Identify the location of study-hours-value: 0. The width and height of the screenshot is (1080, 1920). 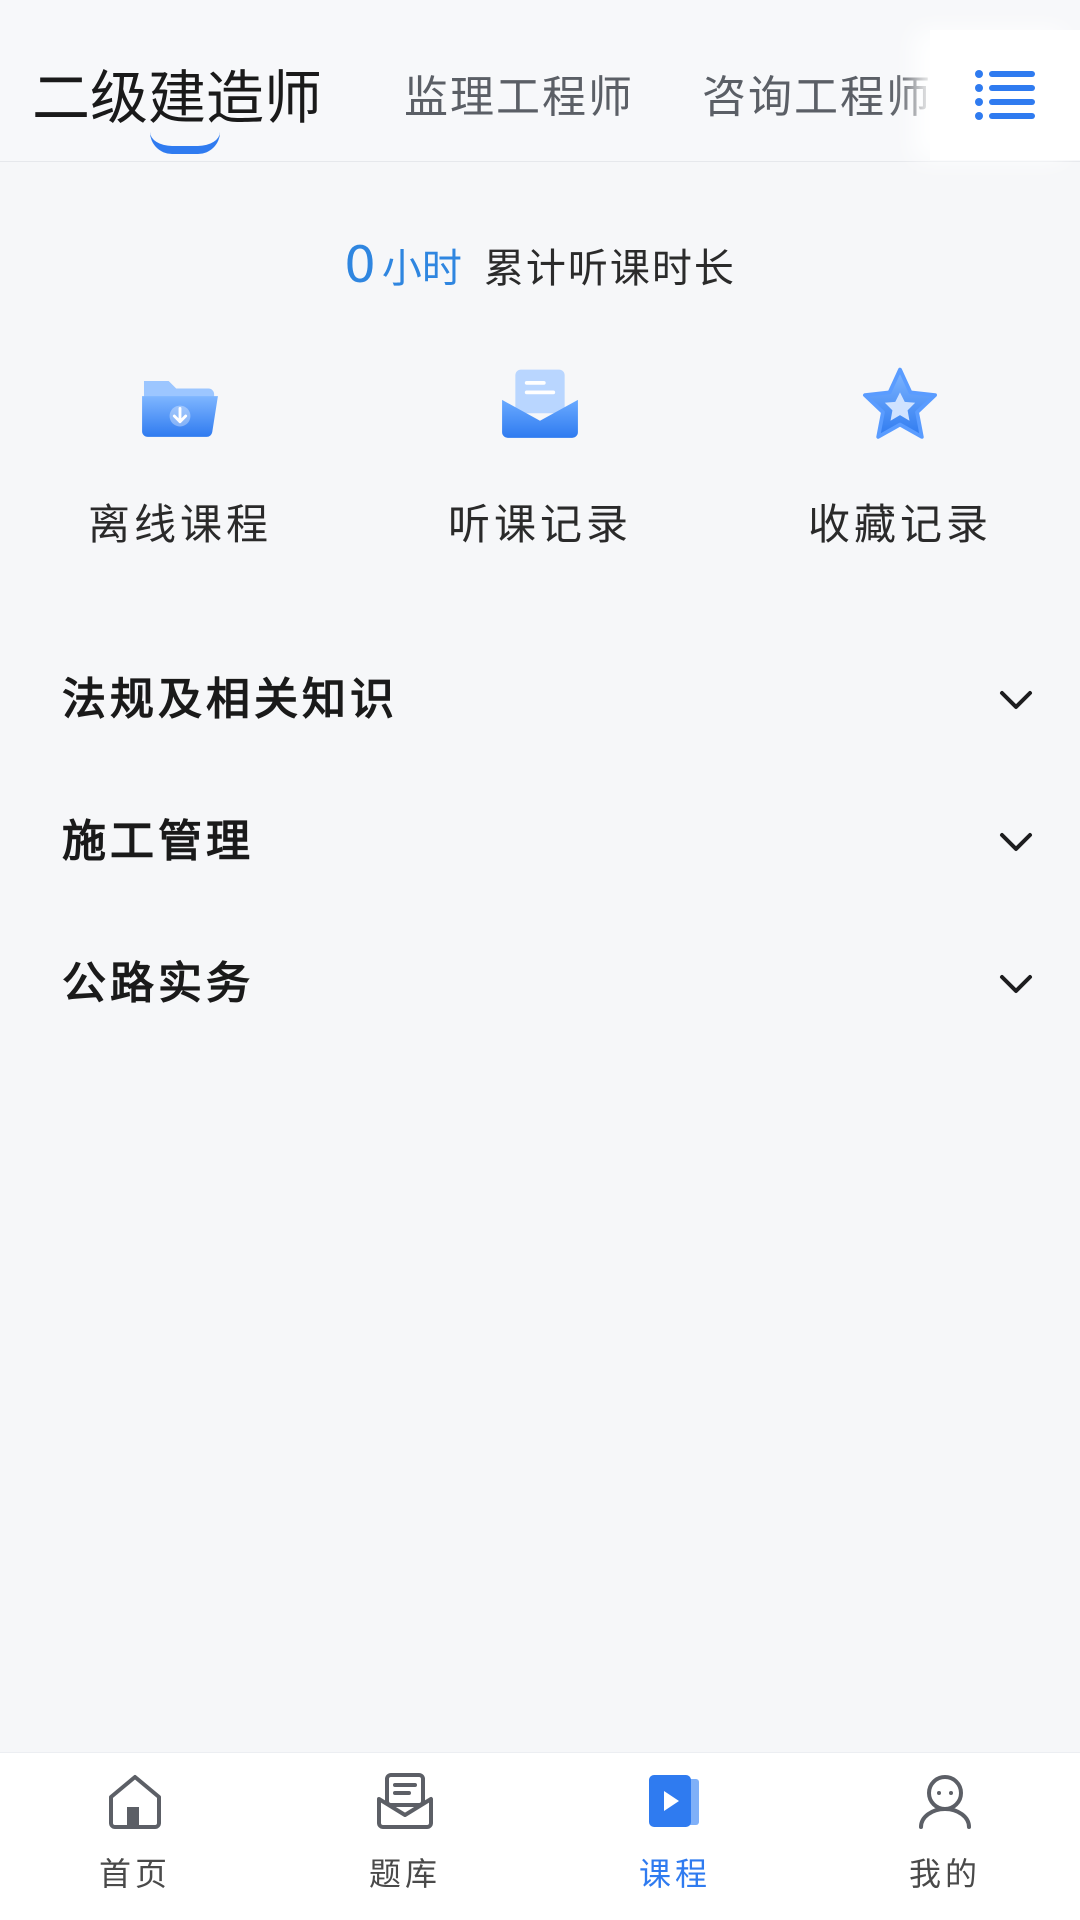
(360, 265).